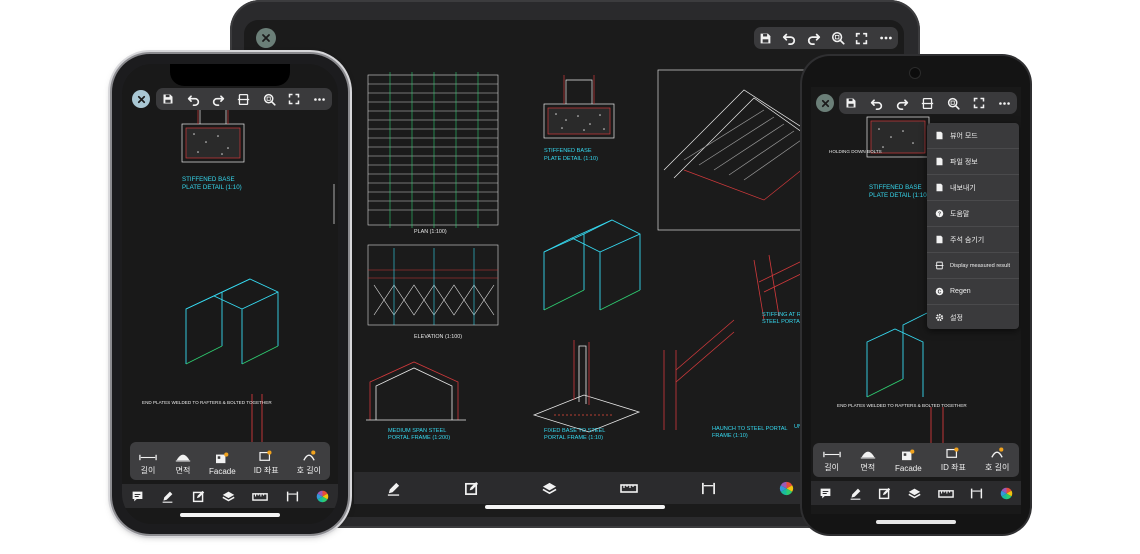  Describe the element at coordinates (243, 99) in the screenshot. I see `iphone-section-button` at that location.